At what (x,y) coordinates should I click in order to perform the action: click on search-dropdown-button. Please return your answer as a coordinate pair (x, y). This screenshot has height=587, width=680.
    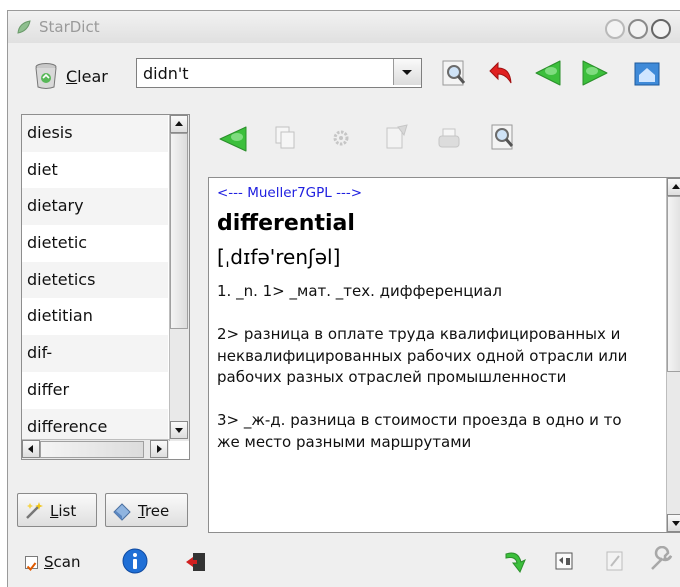
    Looking at the image, I should click on (407, 72).